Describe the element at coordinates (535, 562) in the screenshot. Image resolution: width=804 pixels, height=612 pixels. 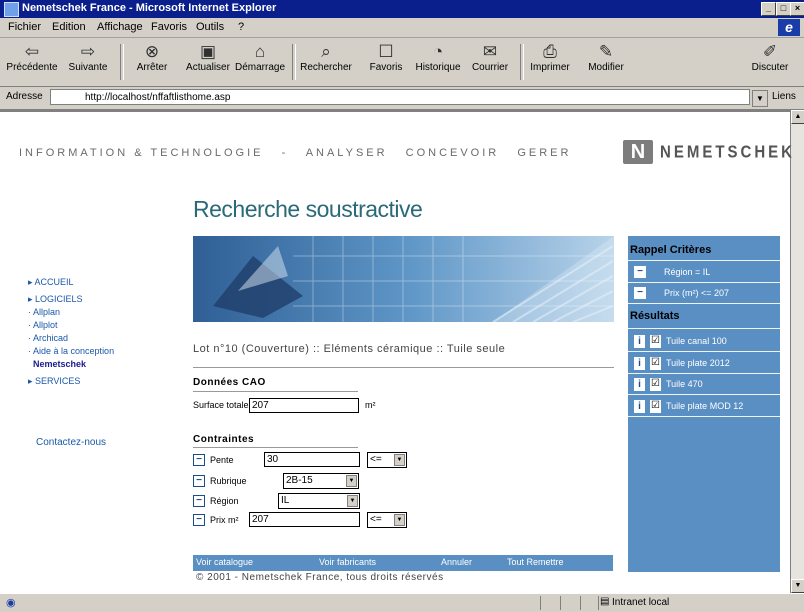
I see `reset-all-button: Tout Remettre` at that location.